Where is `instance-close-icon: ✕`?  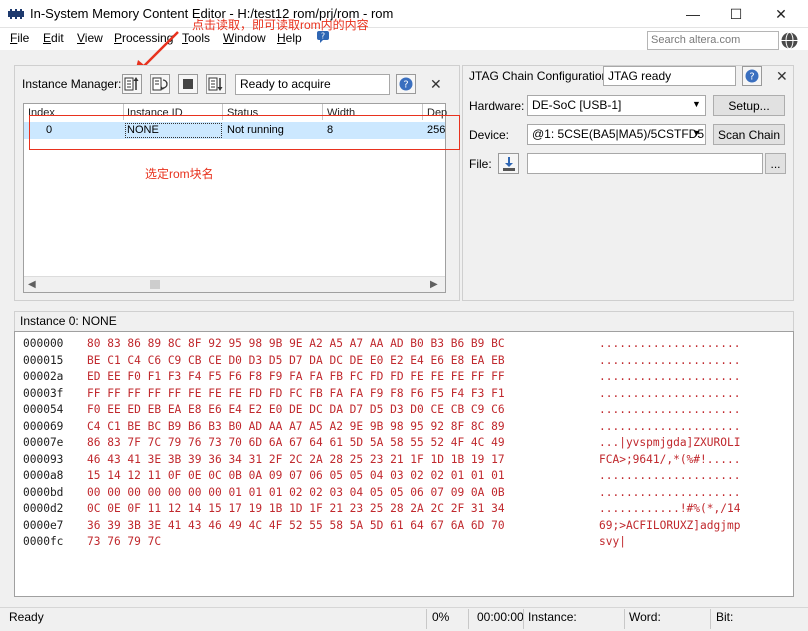
instance-close-icon: ✕ is located at coordinates (436, 84).